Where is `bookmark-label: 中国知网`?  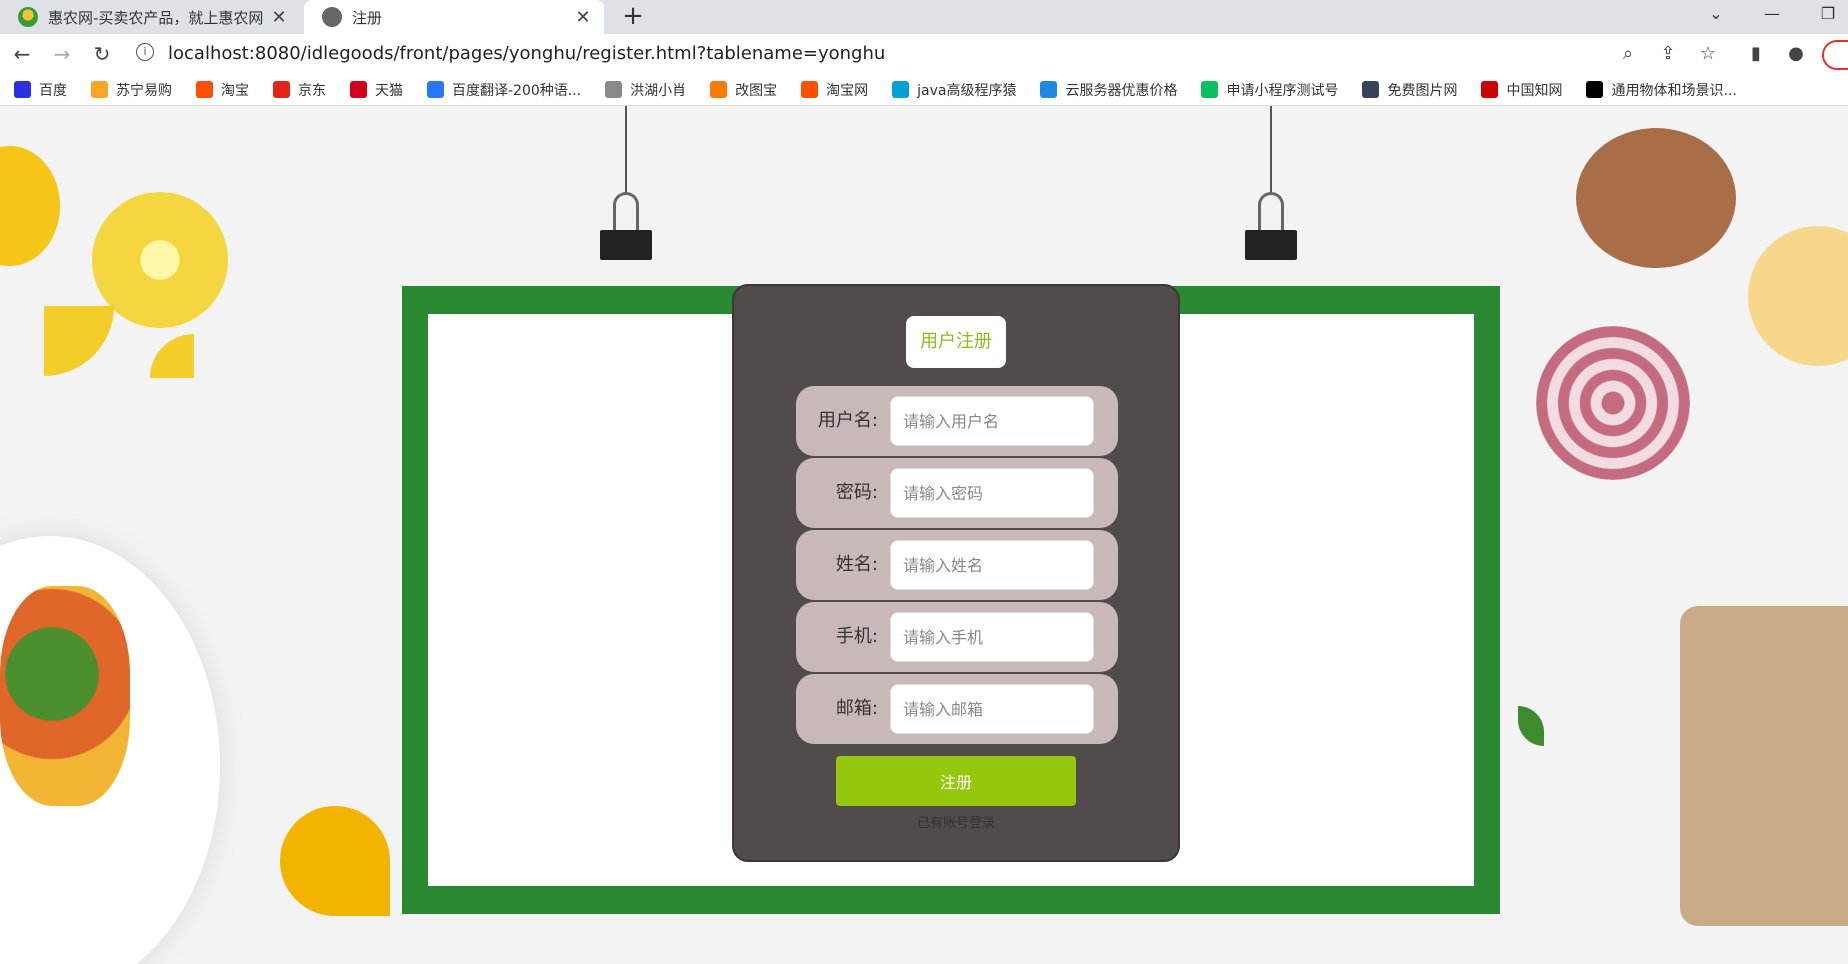 bookmark-label: 中国知网 is located at coordinates (1534, 90).